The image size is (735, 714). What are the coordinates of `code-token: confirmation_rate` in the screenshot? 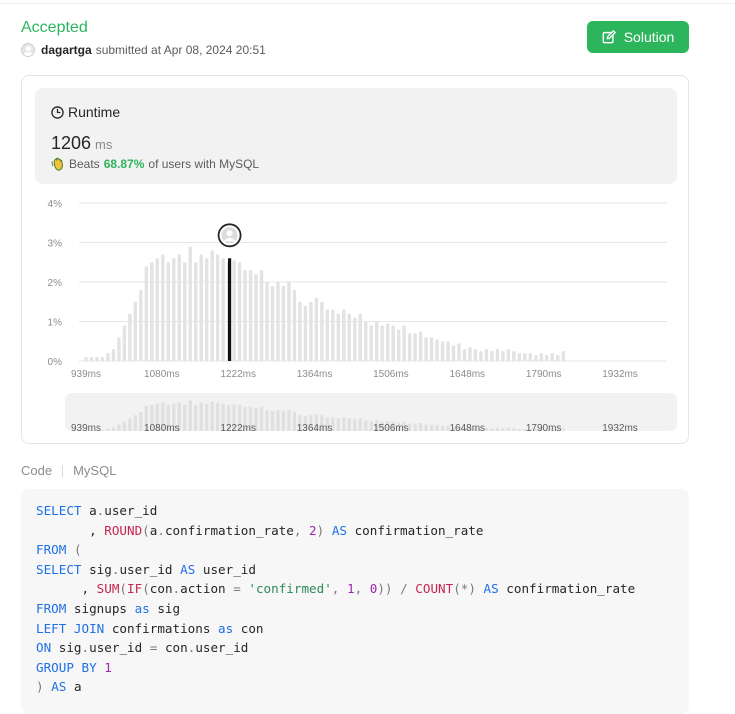 It's located at (567, 589).